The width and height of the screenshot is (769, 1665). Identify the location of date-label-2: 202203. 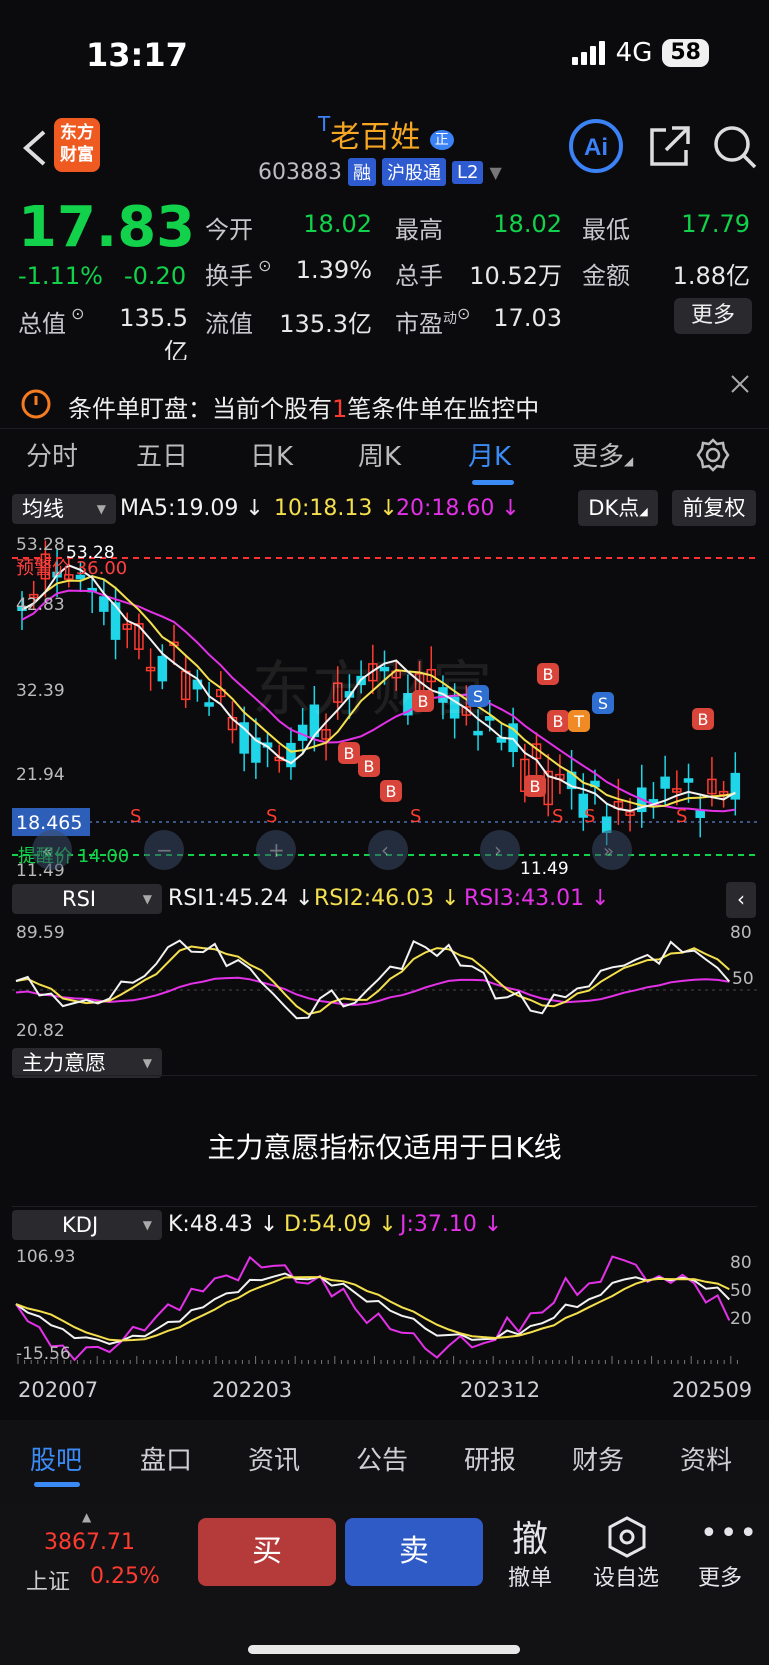
(252, 1390).